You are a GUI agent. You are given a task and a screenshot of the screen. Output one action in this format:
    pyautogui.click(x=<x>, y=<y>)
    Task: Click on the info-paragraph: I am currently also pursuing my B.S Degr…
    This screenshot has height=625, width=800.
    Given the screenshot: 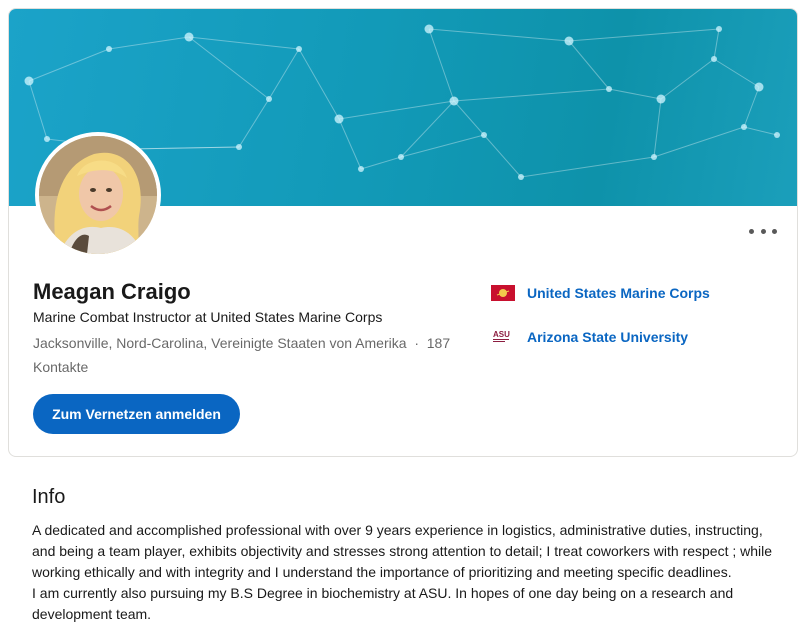 What is the action you would take?
    pyautogui.click(x=383, y=603)
    